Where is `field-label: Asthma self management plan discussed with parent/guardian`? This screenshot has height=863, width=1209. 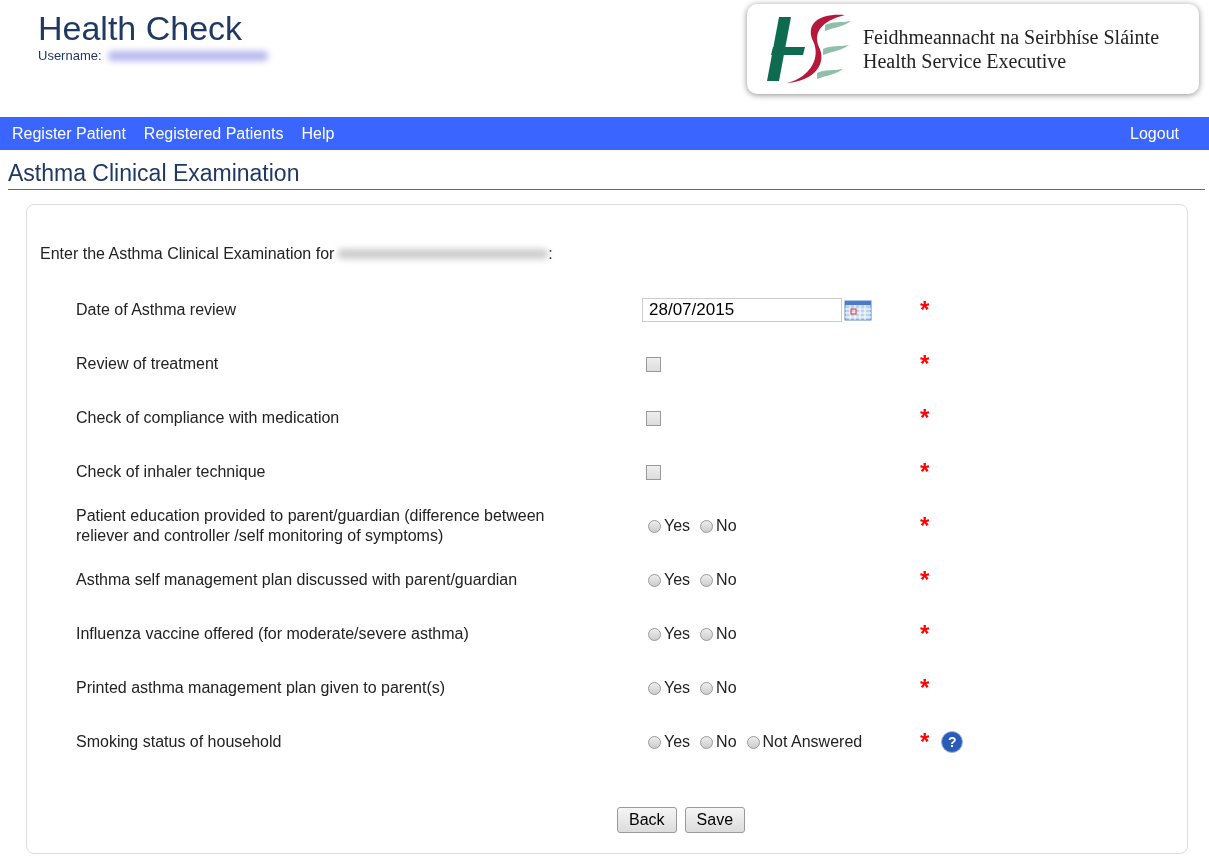 field-label: Asthma self management plan discussed with parent/guardian is located at coordinates (297, 580).